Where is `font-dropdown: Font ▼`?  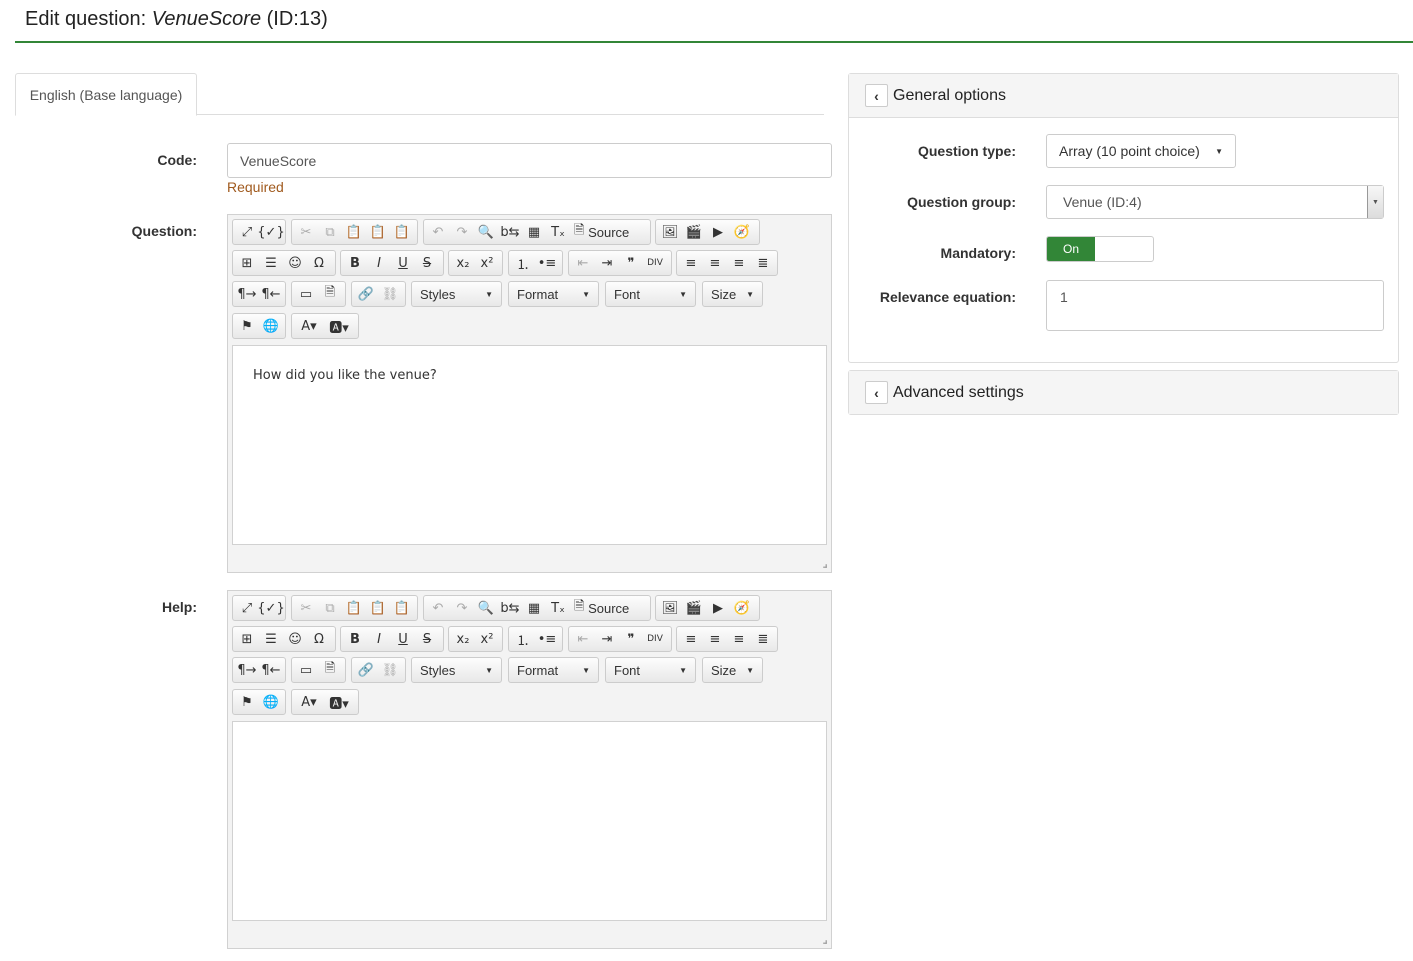 font-dropdown: Font ▼ is located at coordinates (650, 294).